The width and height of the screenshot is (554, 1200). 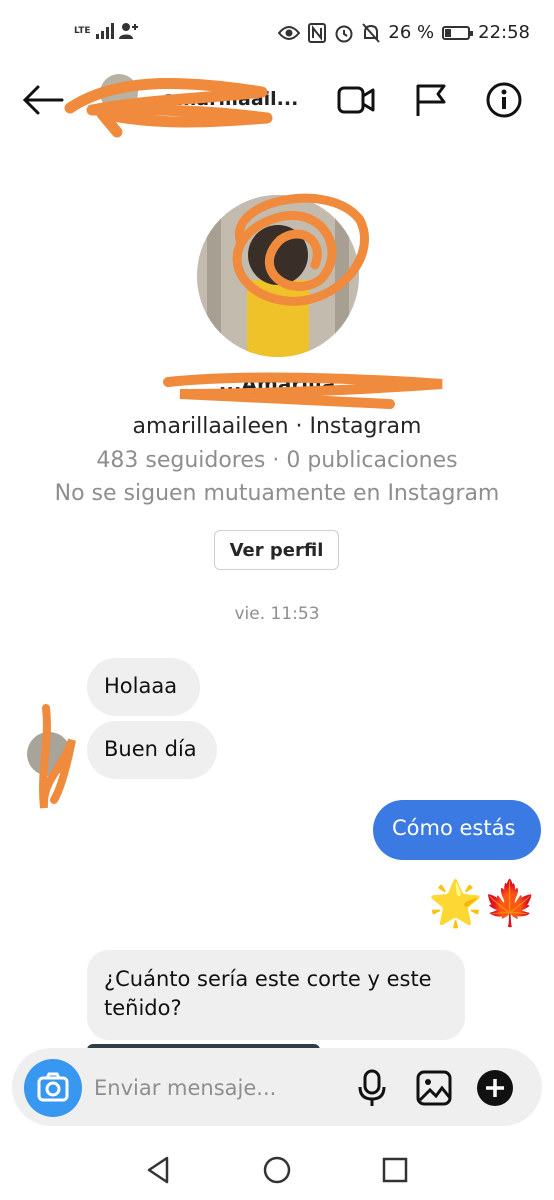 I want to click on message-text: ¿Cuánto sería este corte y este teñido?, so click(x=268, y=993).